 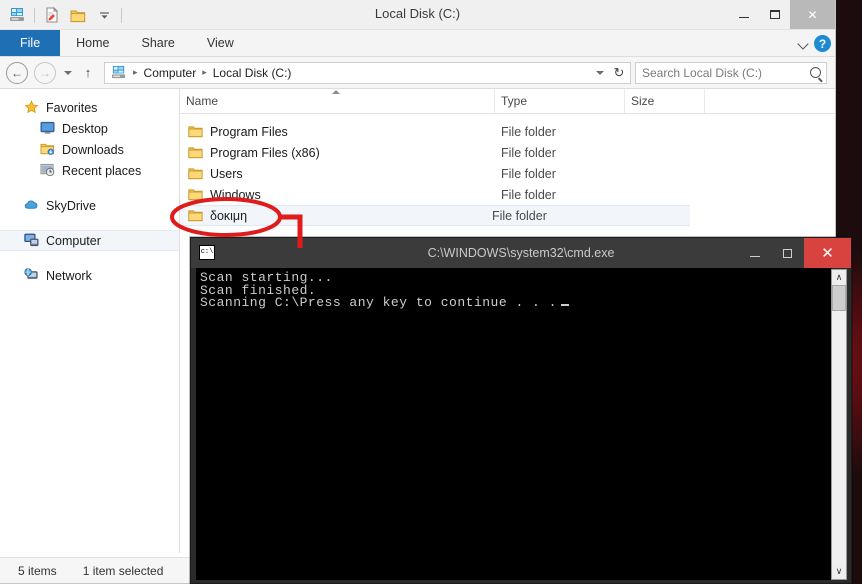 What do you see at coordinates (743, 14) in the screenshot?
I see `minimize-button` at bounding box center [743, 14].